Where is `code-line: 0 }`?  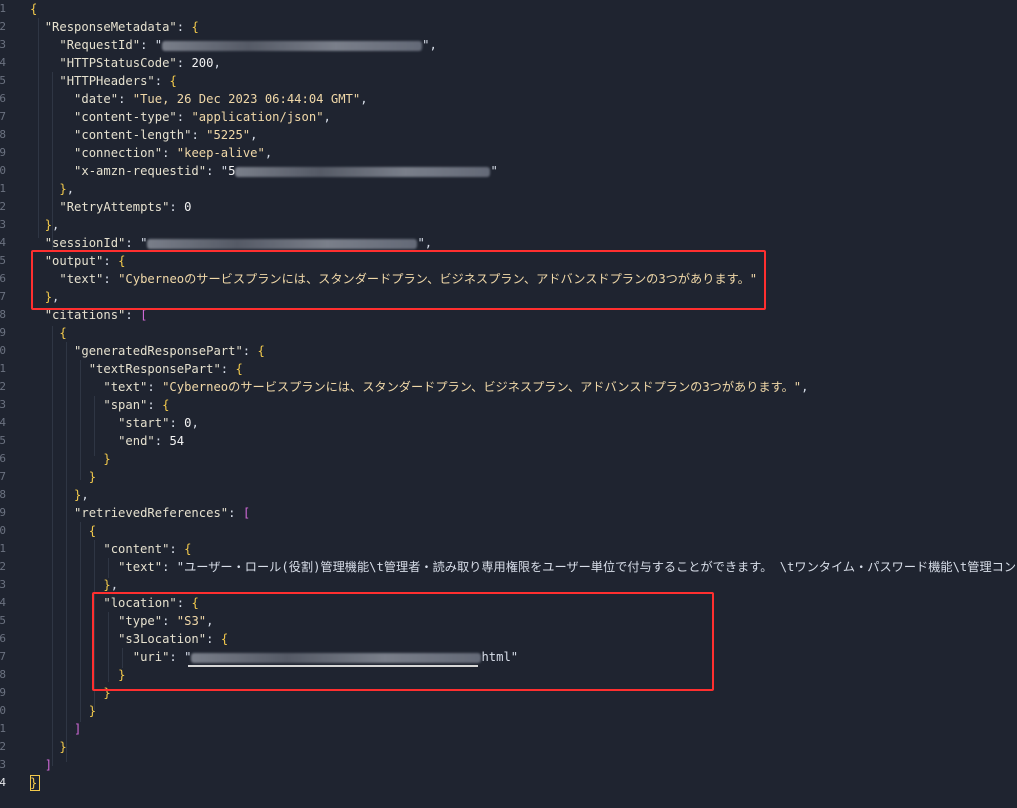 code-line: 0 } is located at coordinates (508, 711).